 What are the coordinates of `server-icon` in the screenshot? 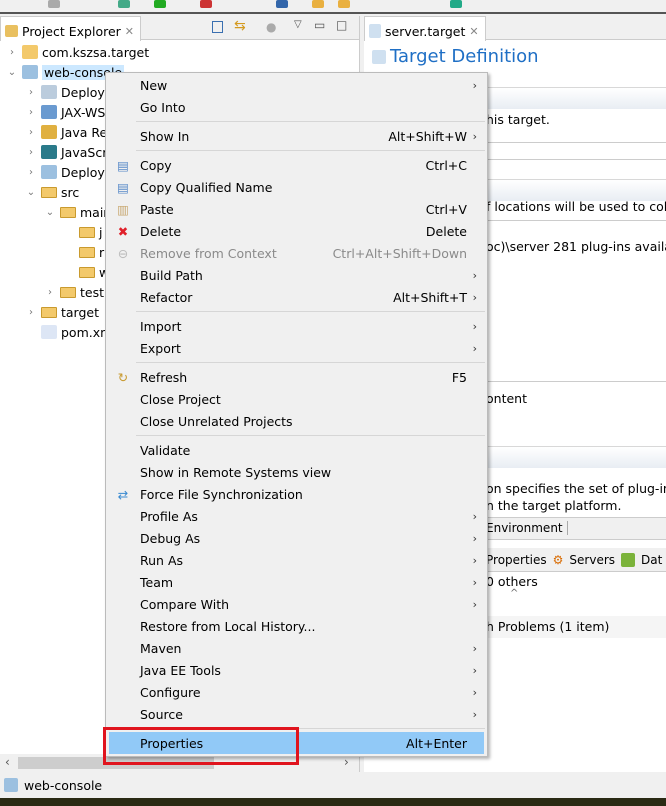 It's located at (282, 4).